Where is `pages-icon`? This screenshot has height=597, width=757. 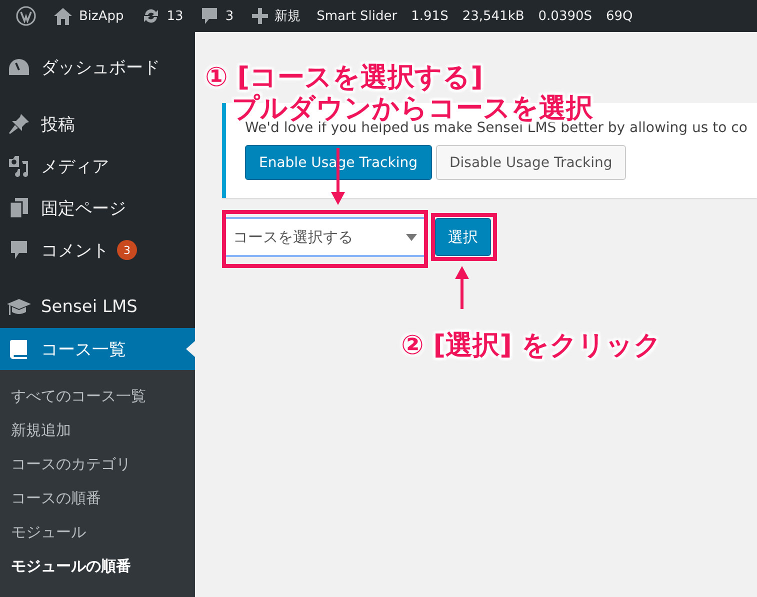 pages-icon is located at coordinates (19, 208).